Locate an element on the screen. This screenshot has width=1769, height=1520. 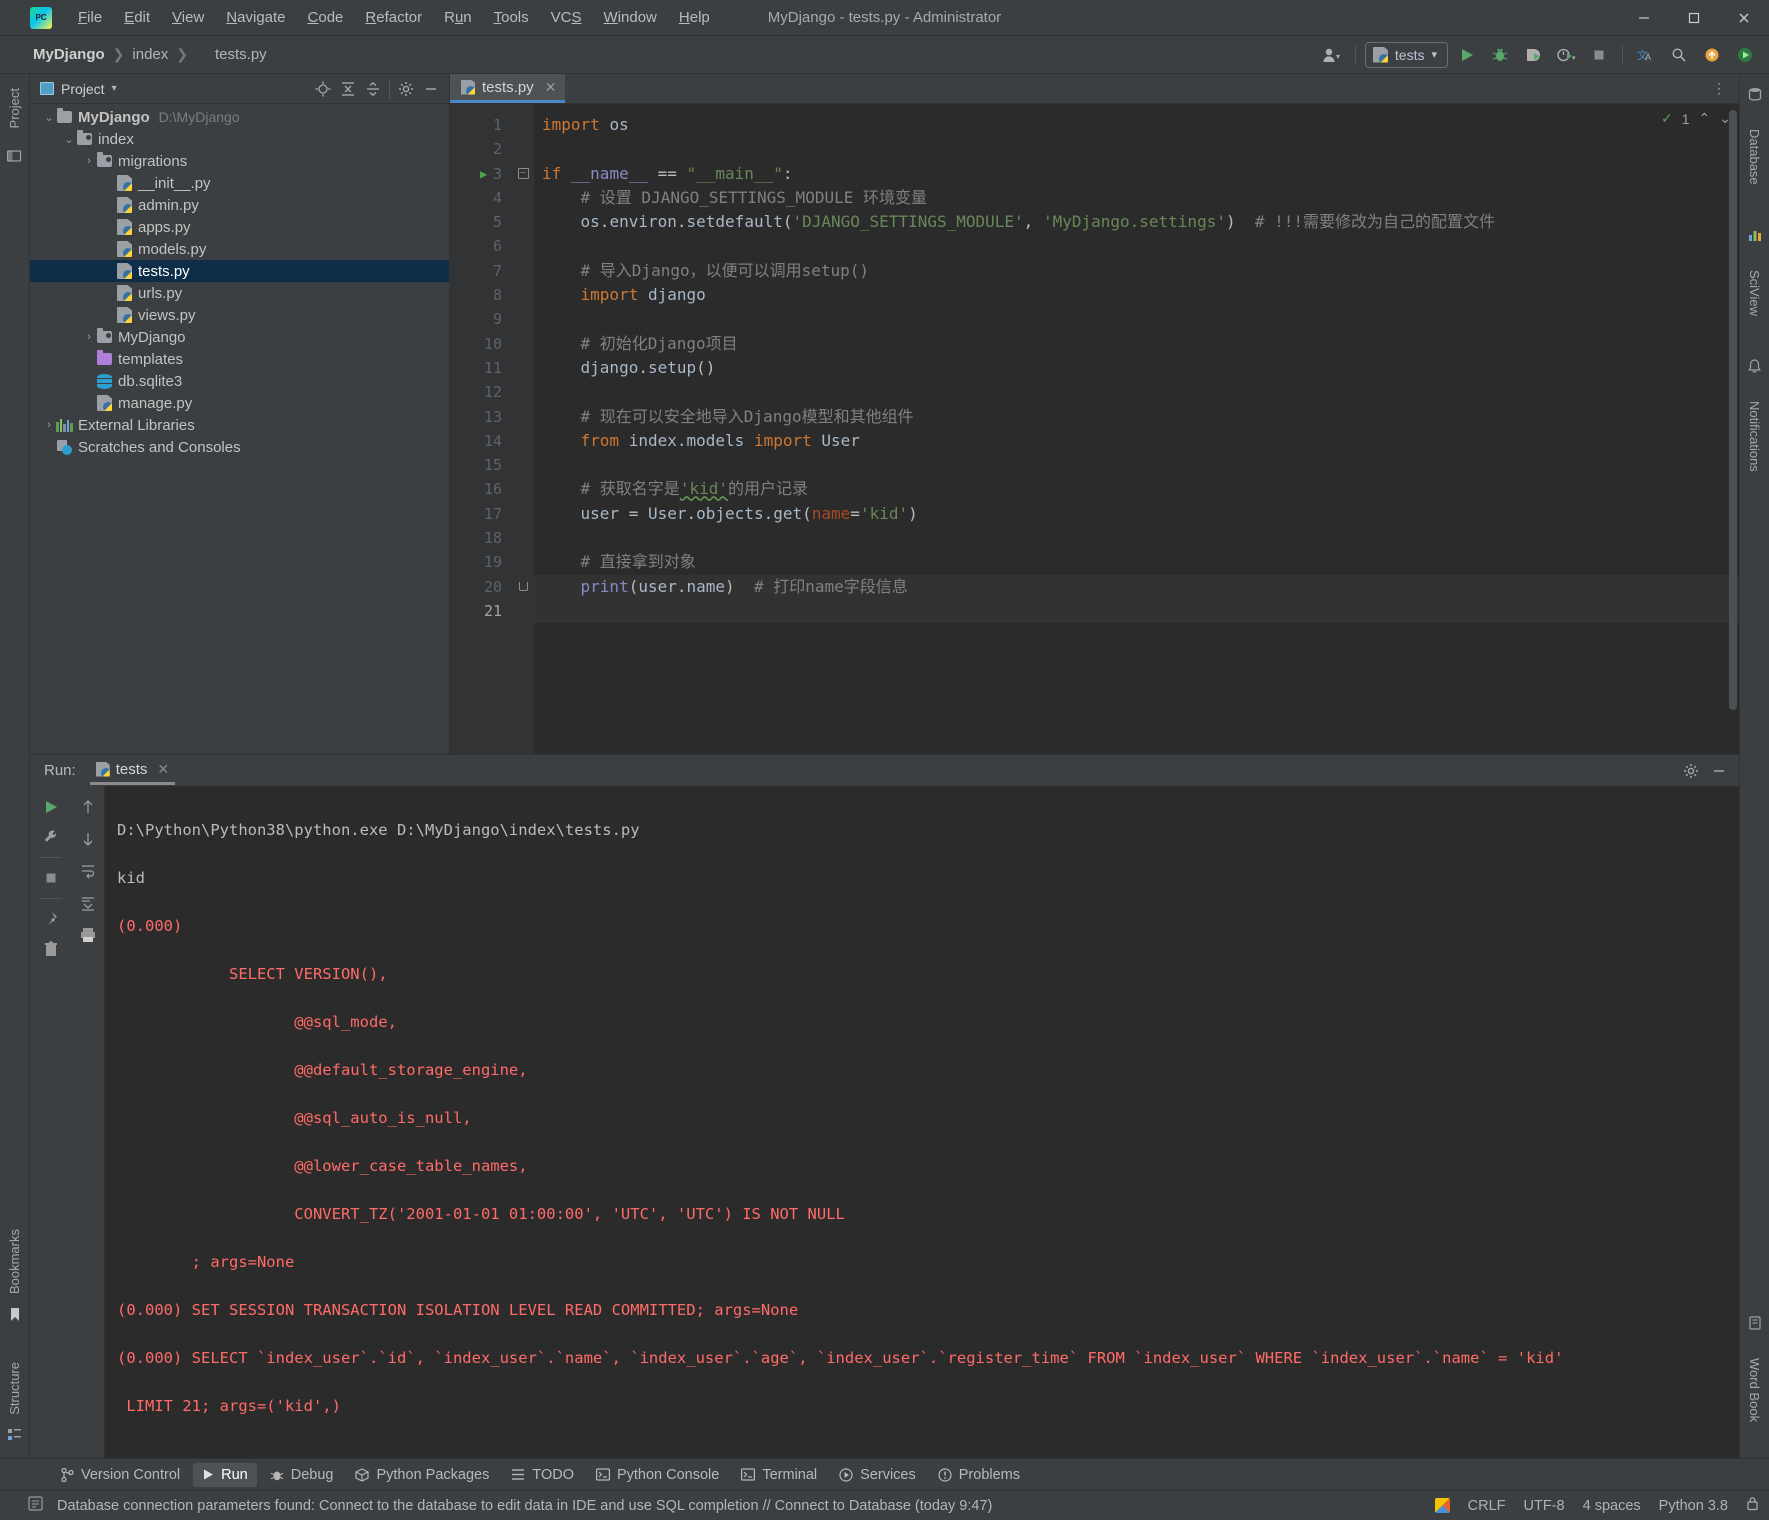
collapse-all-icon is located at coordinates (373, 89).